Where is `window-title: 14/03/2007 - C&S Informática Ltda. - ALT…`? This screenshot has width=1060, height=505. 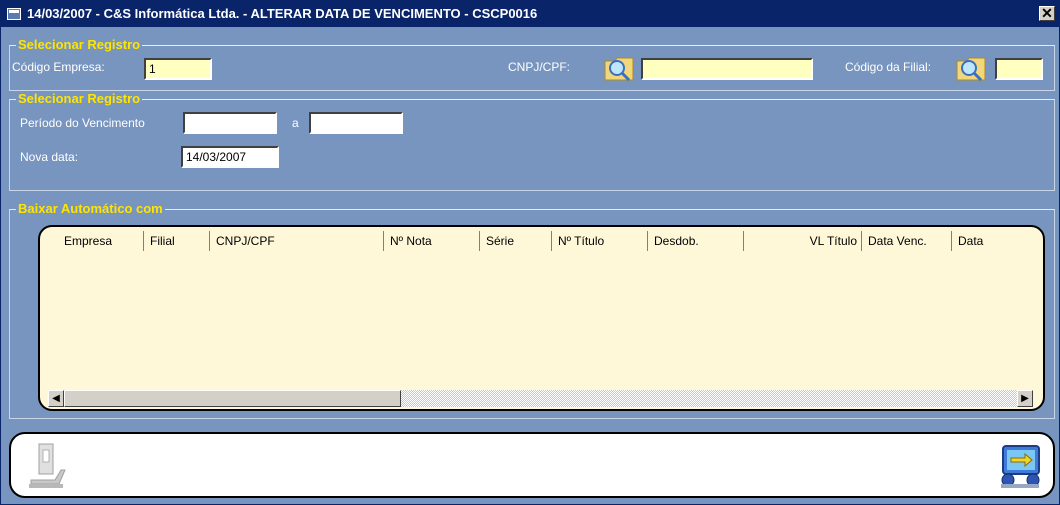 window-title: 14/03/2007 - C&S Informática Ltda. - ALT… is located at coordinates (282, 13).